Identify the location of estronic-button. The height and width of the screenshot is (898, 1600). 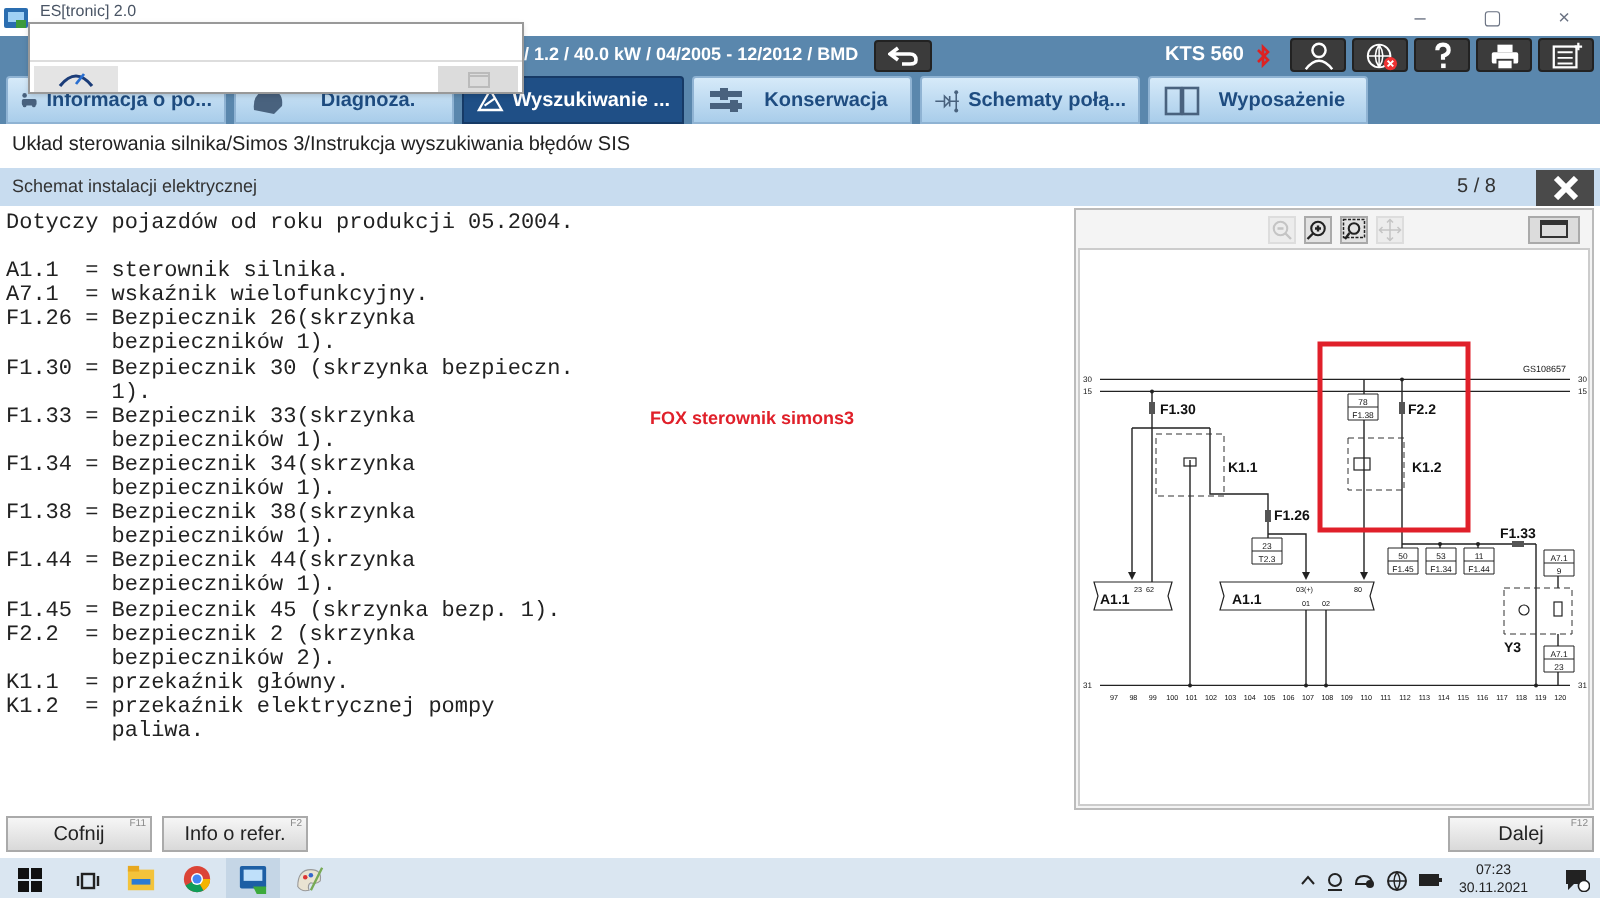
(253, 878).